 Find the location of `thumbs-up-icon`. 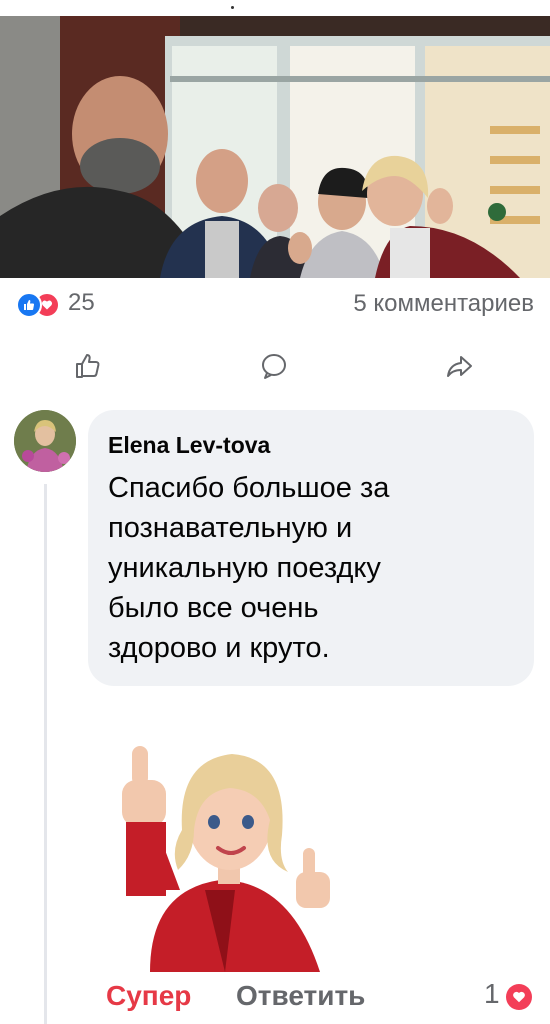

thumbs-up-icon is located at coordinates (88, 366).